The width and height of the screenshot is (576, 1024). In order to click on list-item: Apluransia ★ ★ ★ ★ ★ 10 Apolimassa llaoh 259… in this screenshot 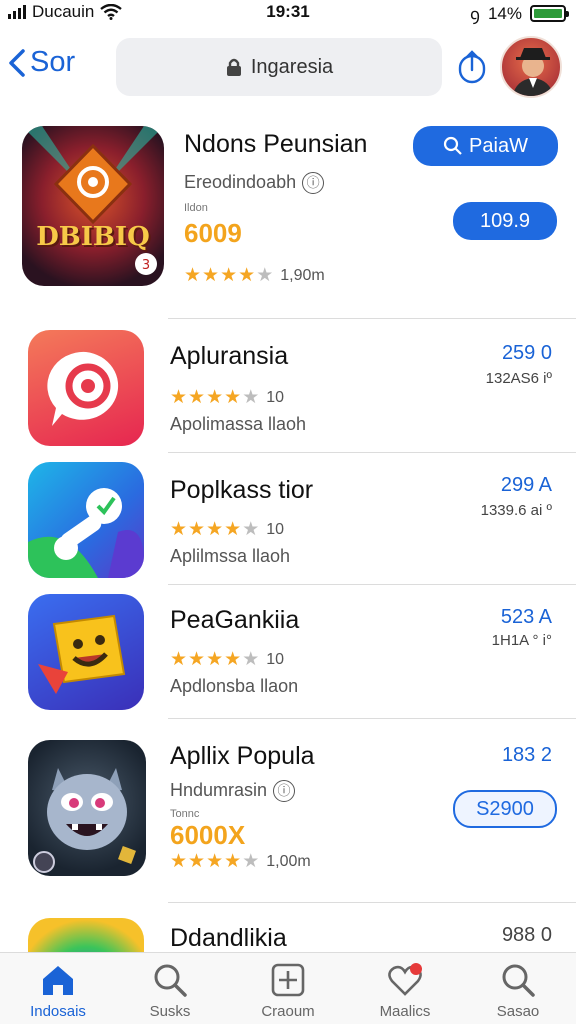, I will do `click(288, 392)`.